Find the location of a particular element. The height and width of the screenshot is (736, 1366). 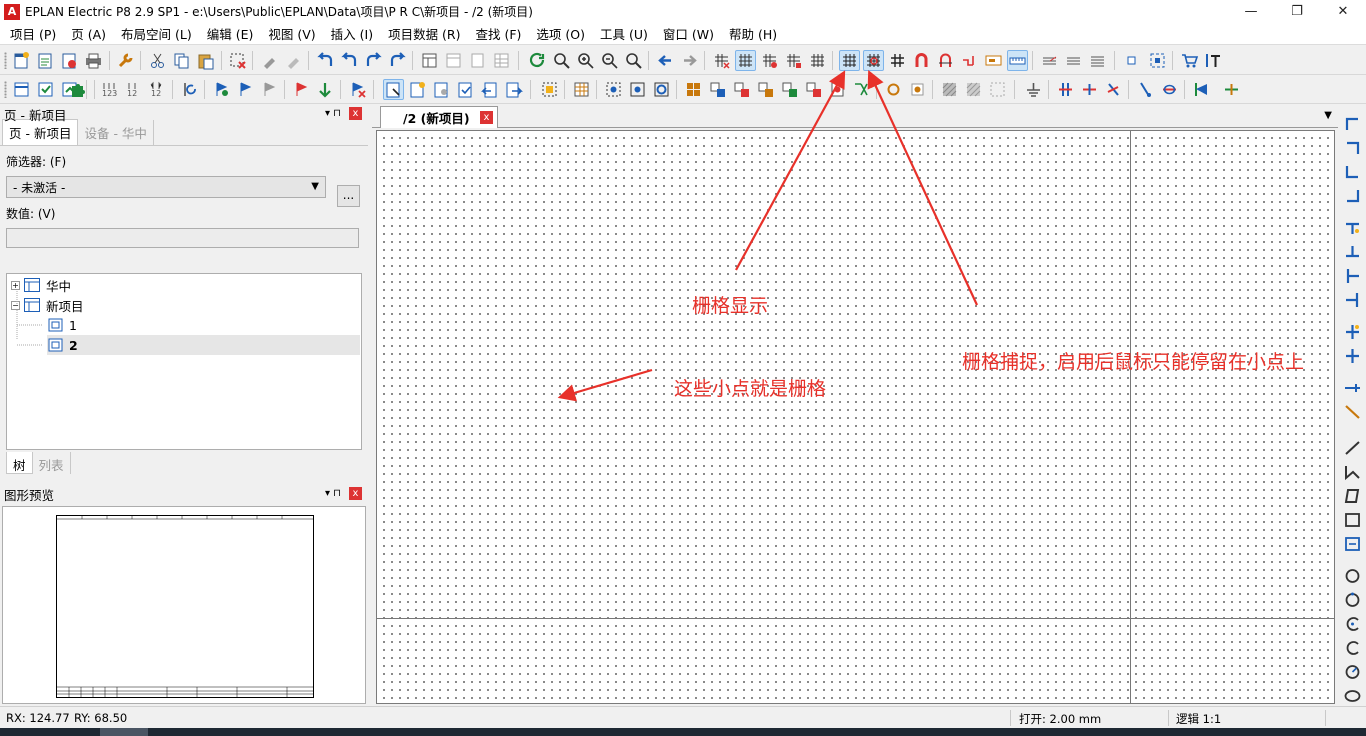

sector-icon is located at coordinates (1352, 672).